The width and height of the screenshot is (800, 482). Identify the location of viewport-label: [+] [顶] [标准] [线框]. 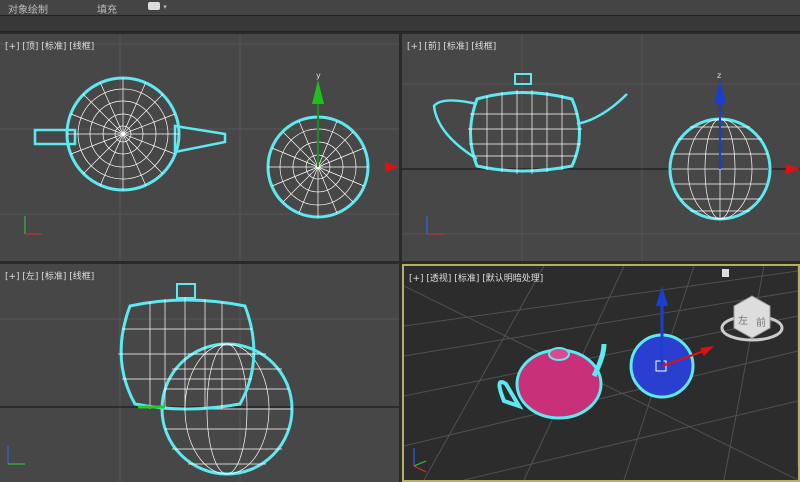
(49, 45).